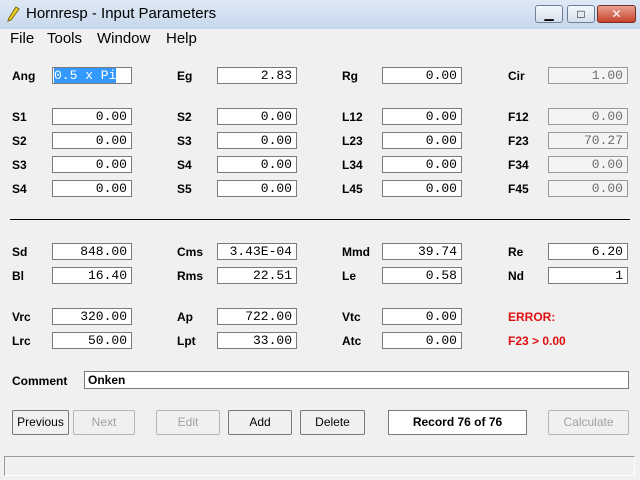  What do you see at coordinates (186, 341) in the screenshot?
I see `label-lpt: Lpt` at bounding box center [186, 341].